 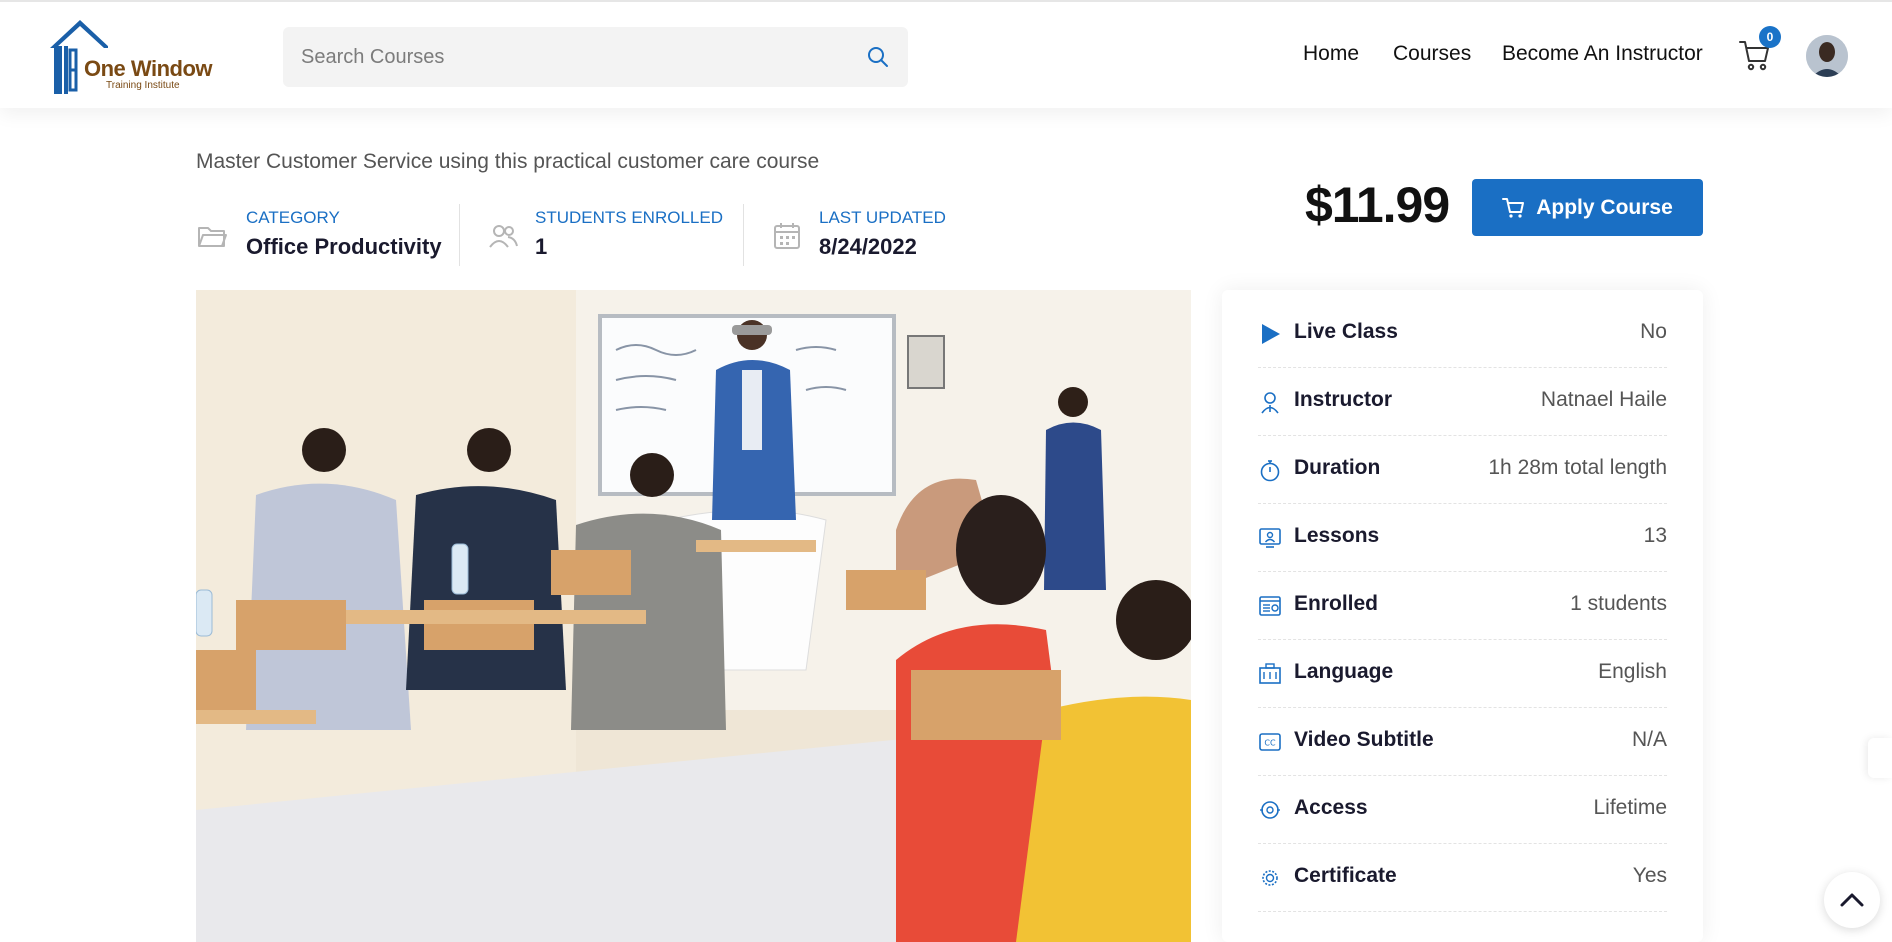 I want to click on detail-value: No, so click(x=1653, y=331).